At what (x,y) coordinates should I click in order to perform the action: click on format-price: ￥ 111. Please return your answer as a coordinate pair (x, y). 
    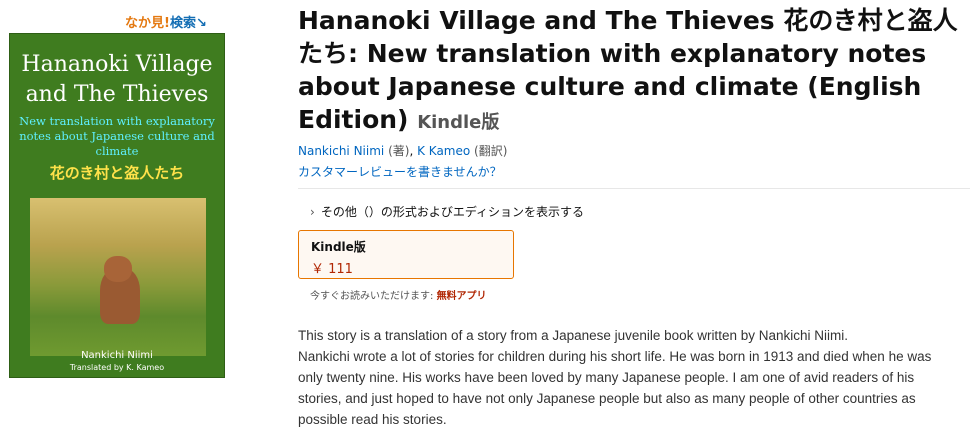
    Looking at the image, I should click on (332, 269).